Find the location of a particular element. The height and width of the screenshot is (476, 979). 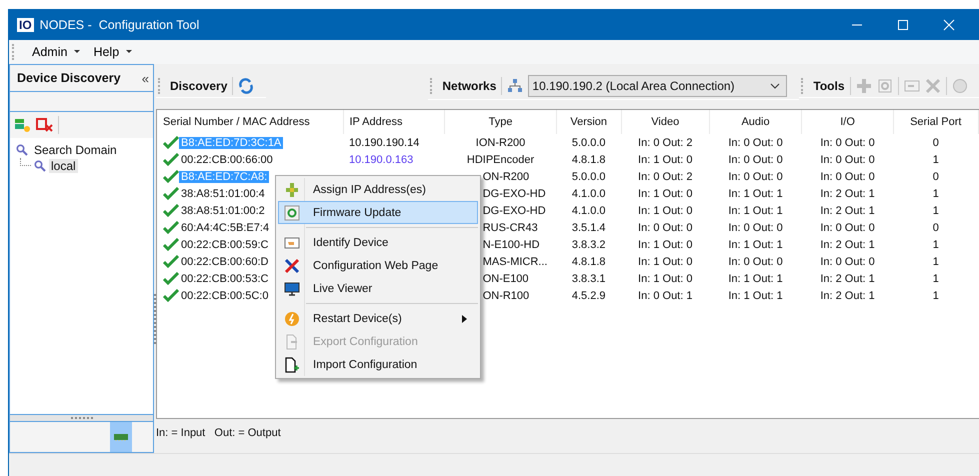

column-header: Audio is located at coordinates (756, 122).